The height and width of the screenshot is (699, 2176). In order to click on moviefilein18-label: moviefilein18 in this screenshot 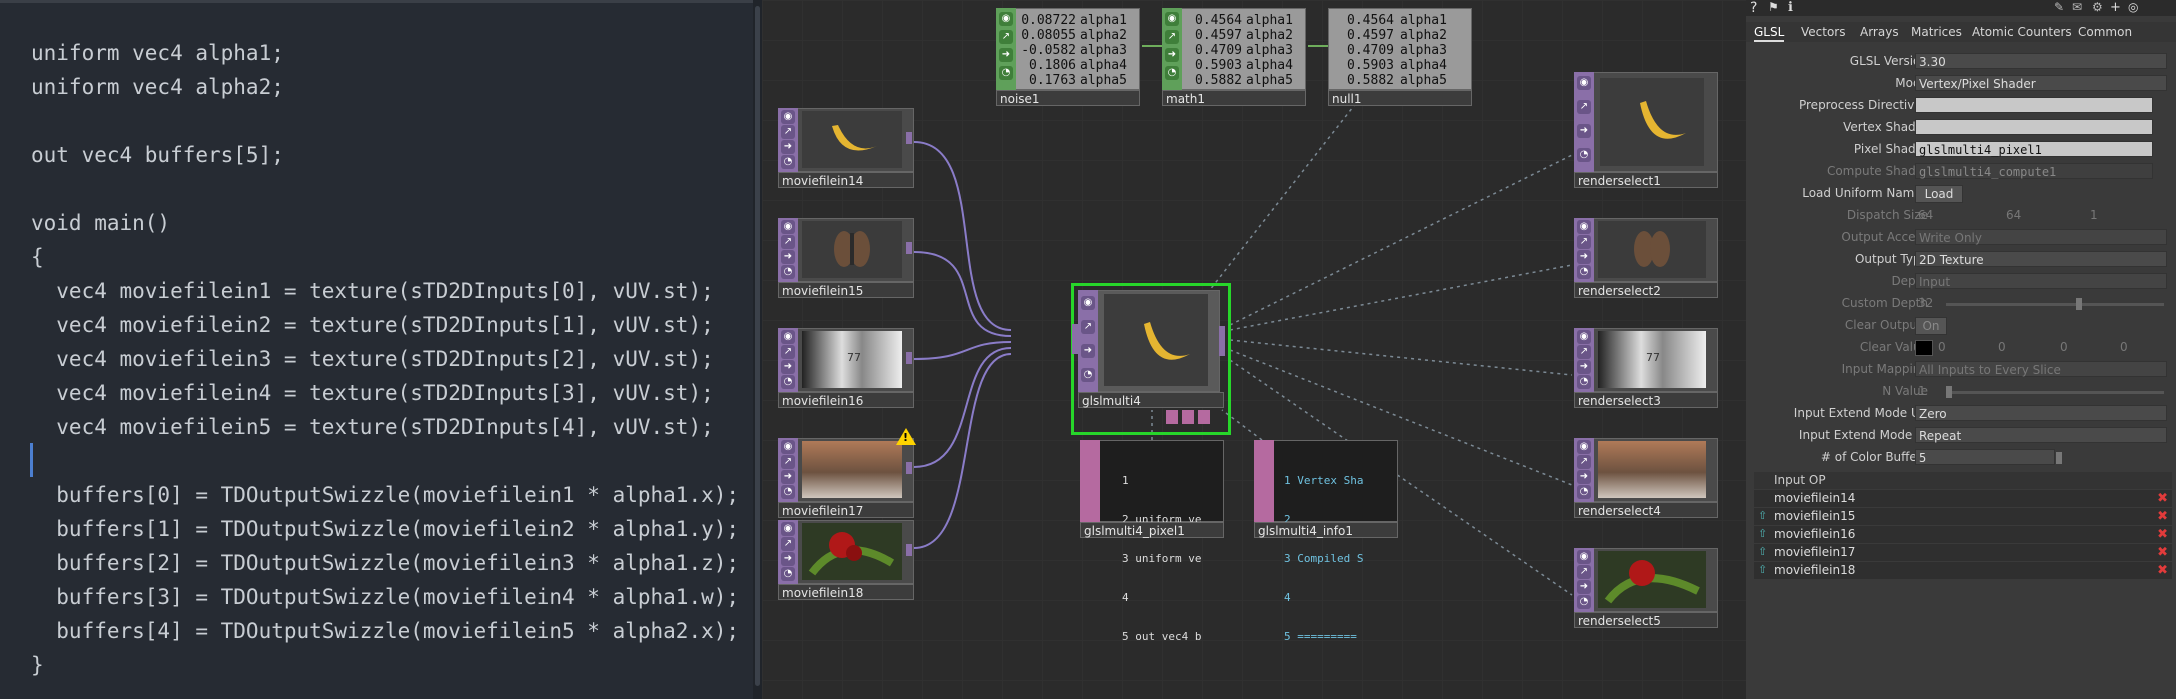, I will do `click(846, 592)`.